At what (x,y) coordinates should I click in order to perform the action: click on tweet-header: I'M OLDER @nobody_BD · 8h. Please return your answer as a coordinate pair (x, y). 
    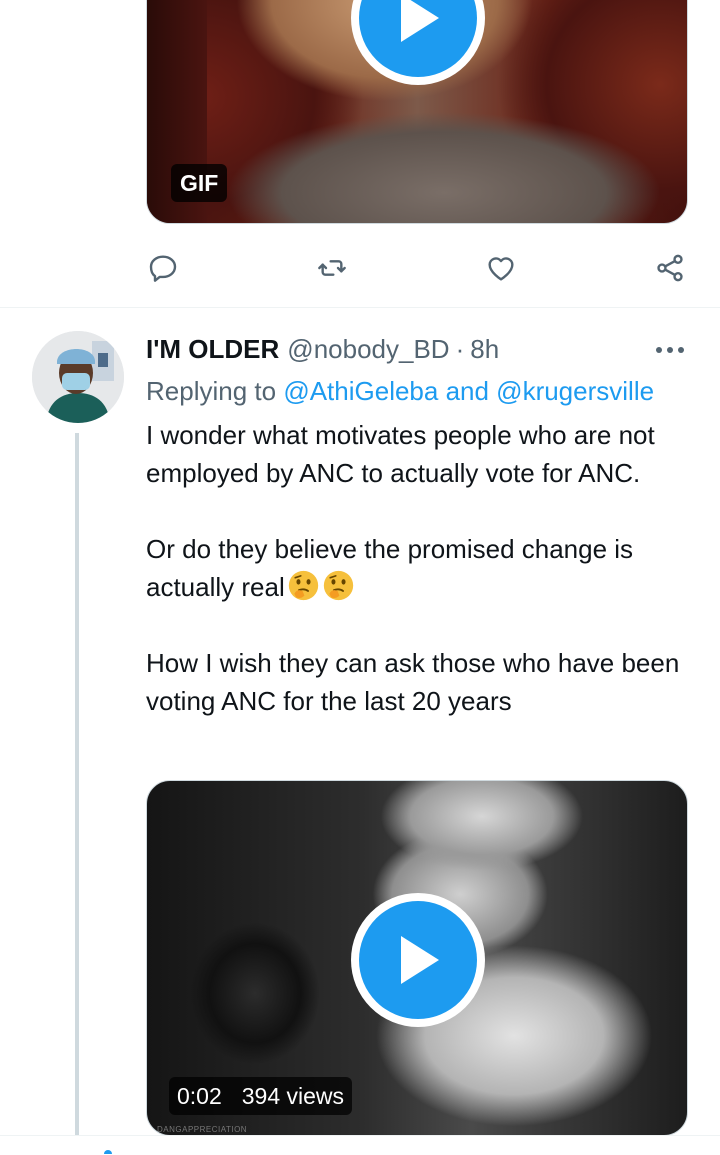
    Looking at the image, I should click on (322, 351).